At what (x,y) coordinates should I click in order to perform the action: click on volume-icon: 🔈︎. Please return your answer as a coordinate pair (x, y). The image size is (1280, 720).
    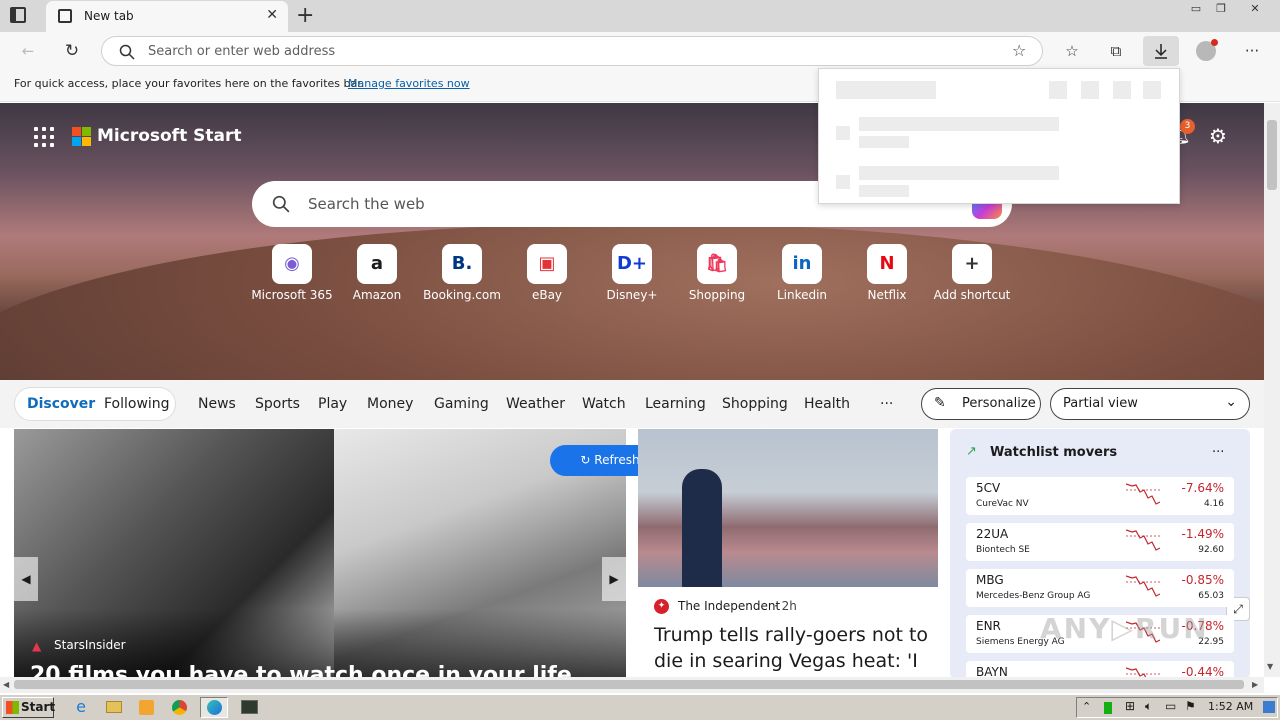
    Looking at the image, I should click on (1148, 706).